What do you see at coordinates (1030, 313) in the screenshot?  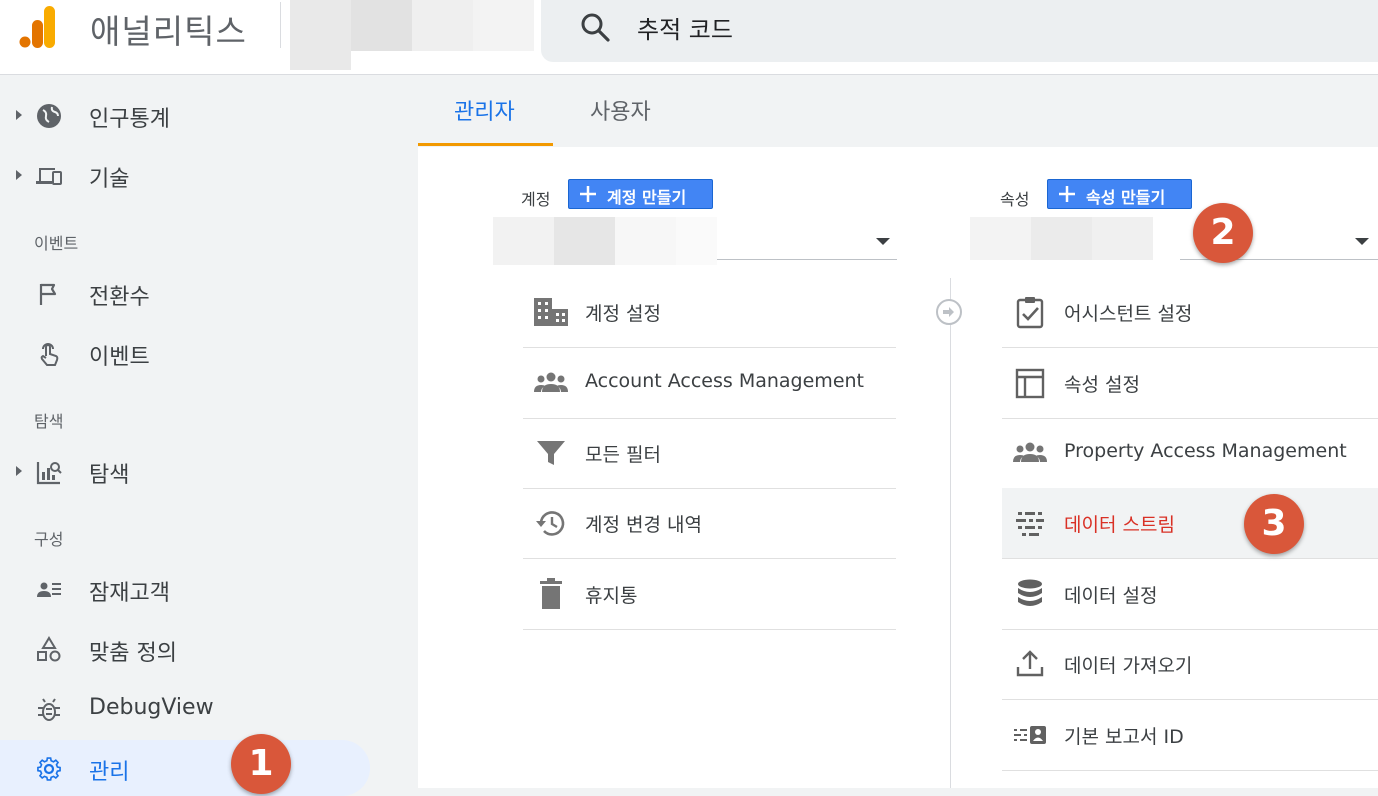 I see `checklist-icon` at bounding box center [1030, 313].